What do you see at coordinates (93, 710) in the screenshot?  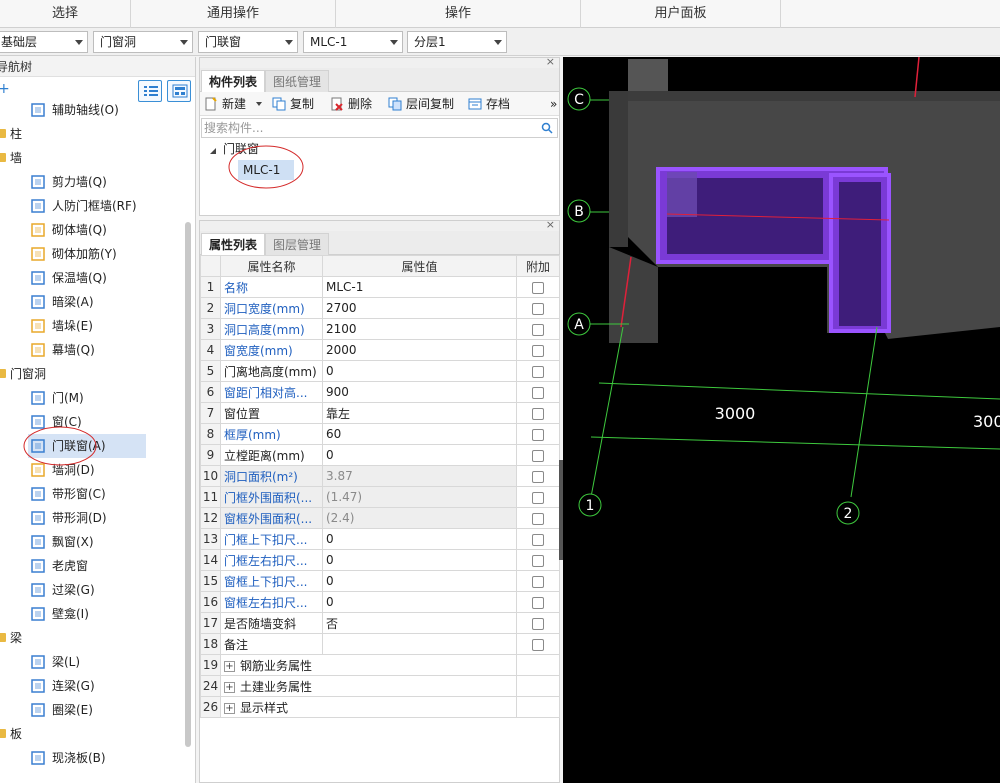 I see `nav-item: 圈梁(E)` at bounding box center [93, 710].